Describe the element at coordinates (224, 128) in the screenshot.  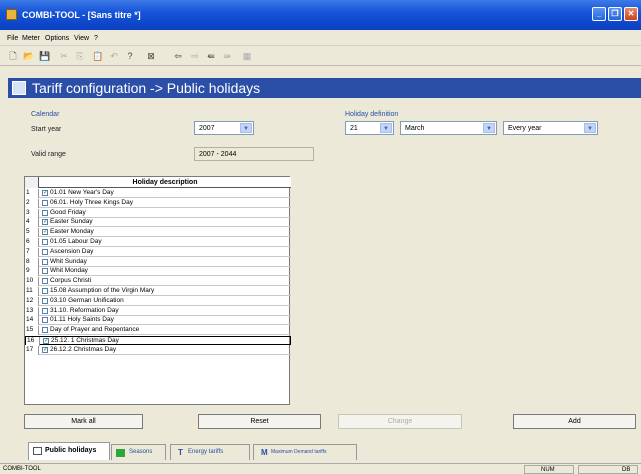
I see `start-year-select: 2007 ▼` at that location.